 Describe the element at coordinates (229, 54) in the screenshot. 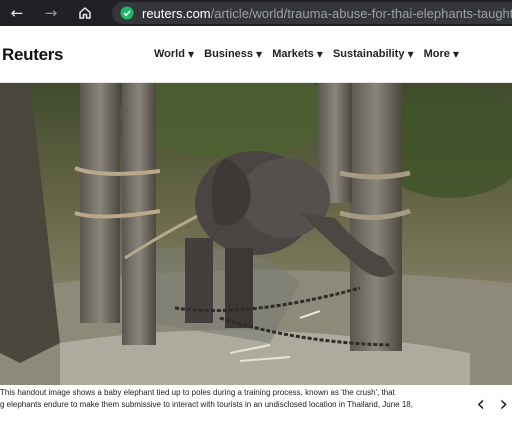

I see `nav-item-label: Business` at that location.